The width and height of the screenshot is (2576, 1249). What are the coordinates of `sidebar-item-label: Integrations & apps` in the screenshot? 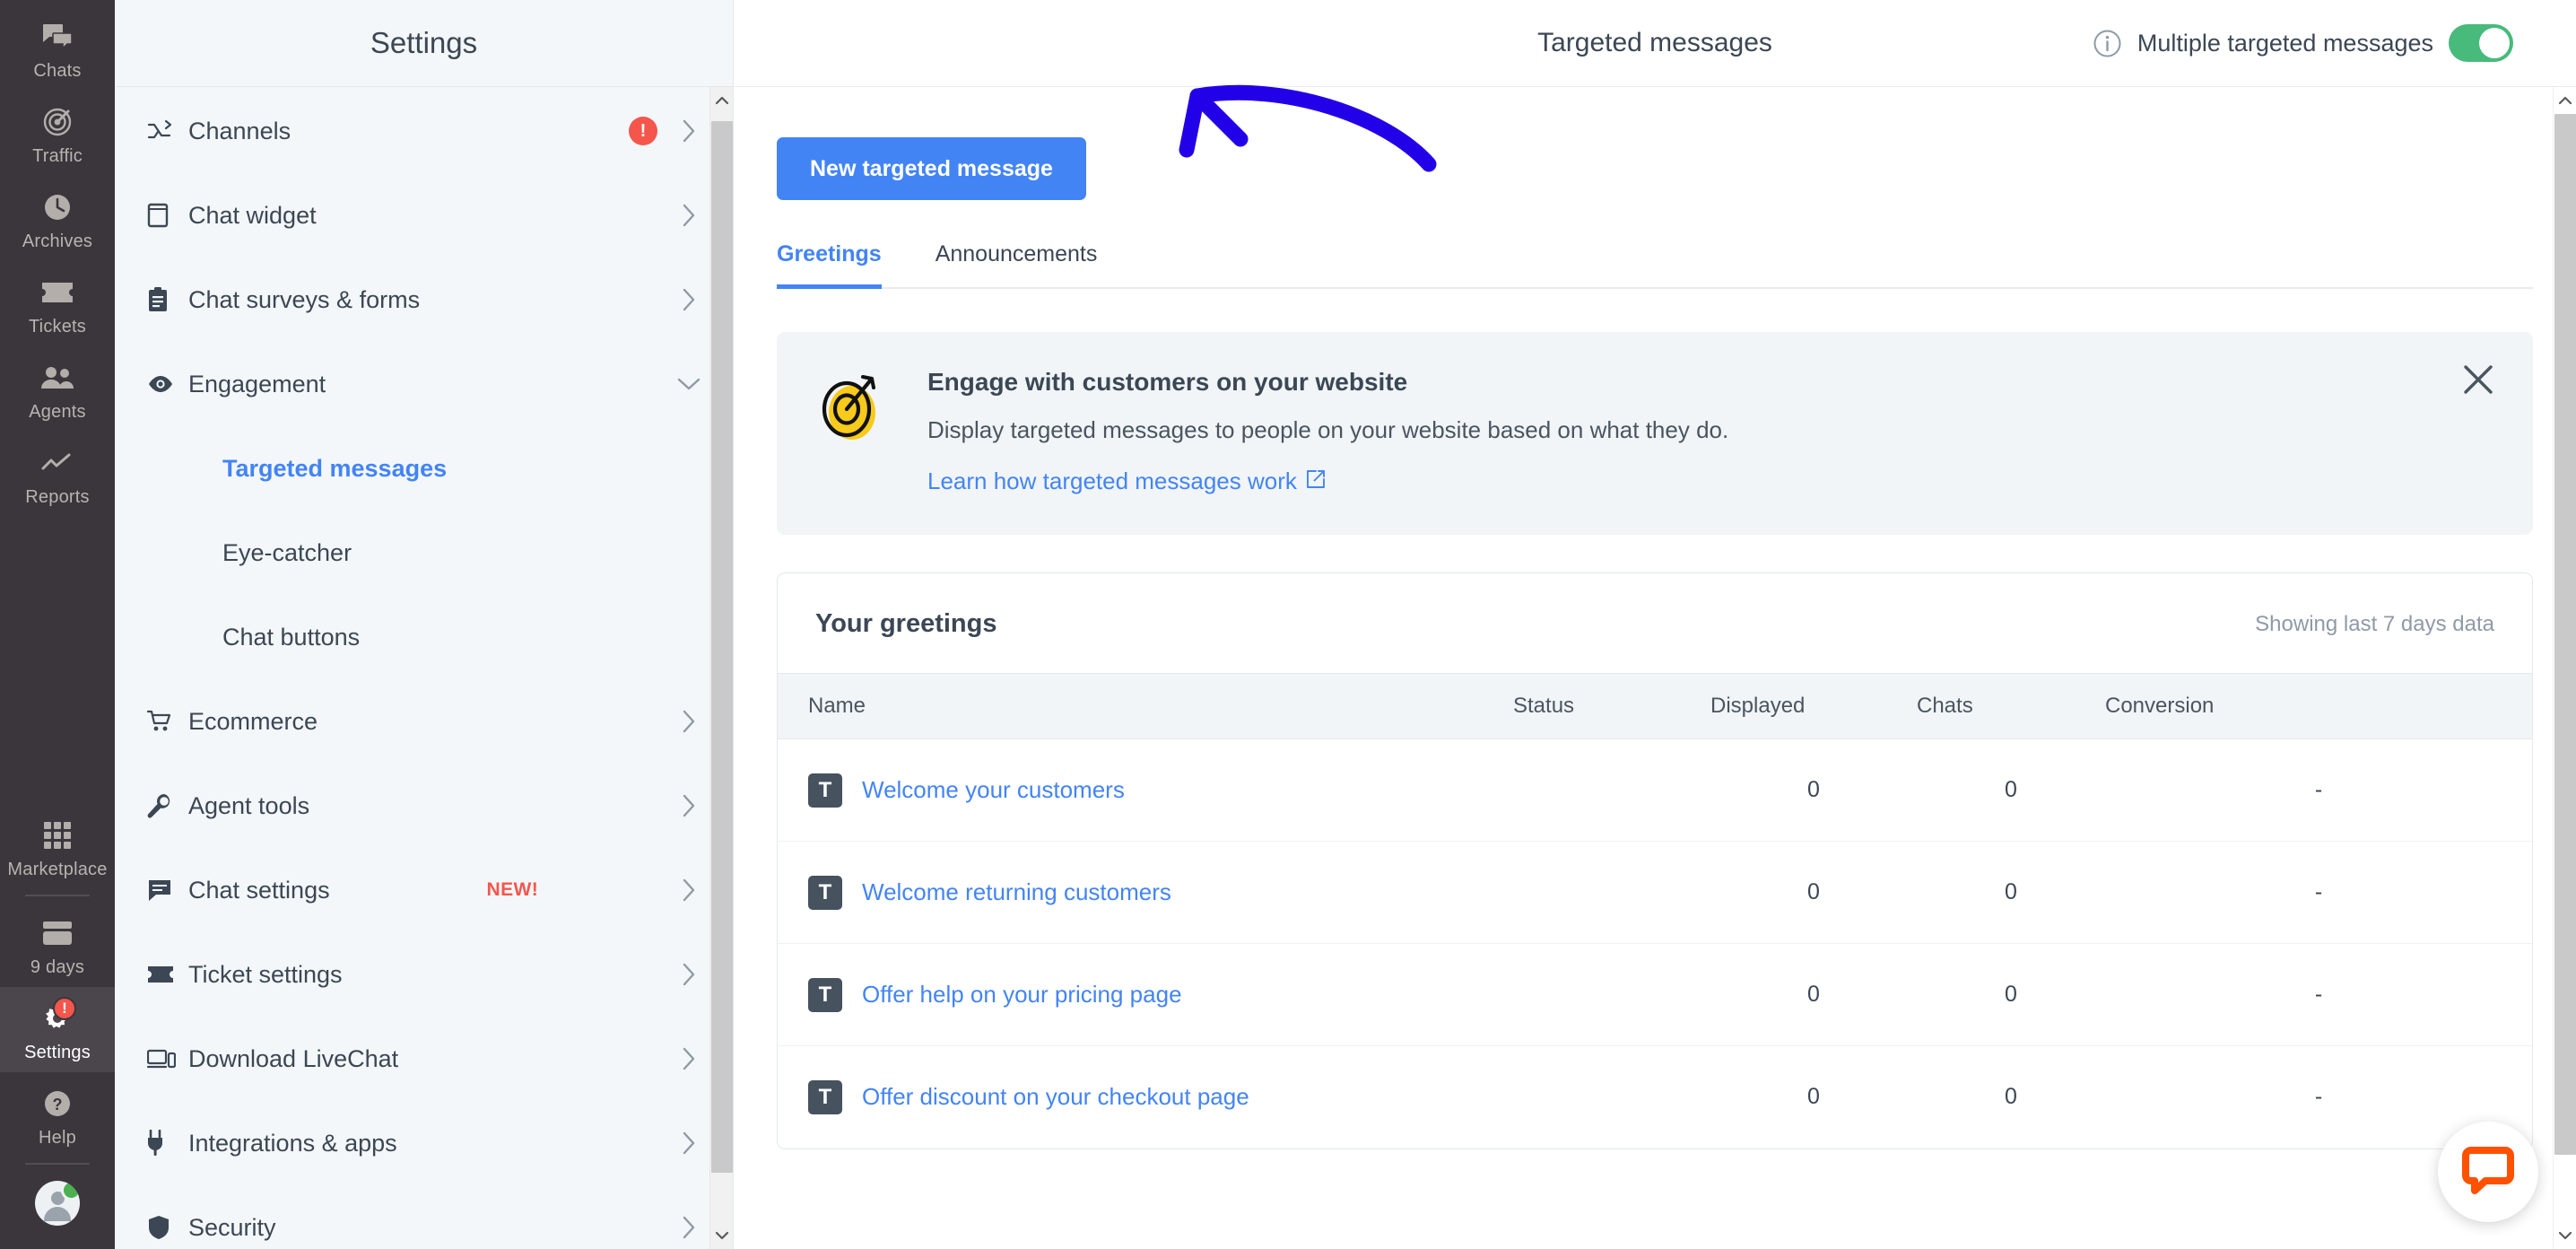 It's located at (292, 1143).